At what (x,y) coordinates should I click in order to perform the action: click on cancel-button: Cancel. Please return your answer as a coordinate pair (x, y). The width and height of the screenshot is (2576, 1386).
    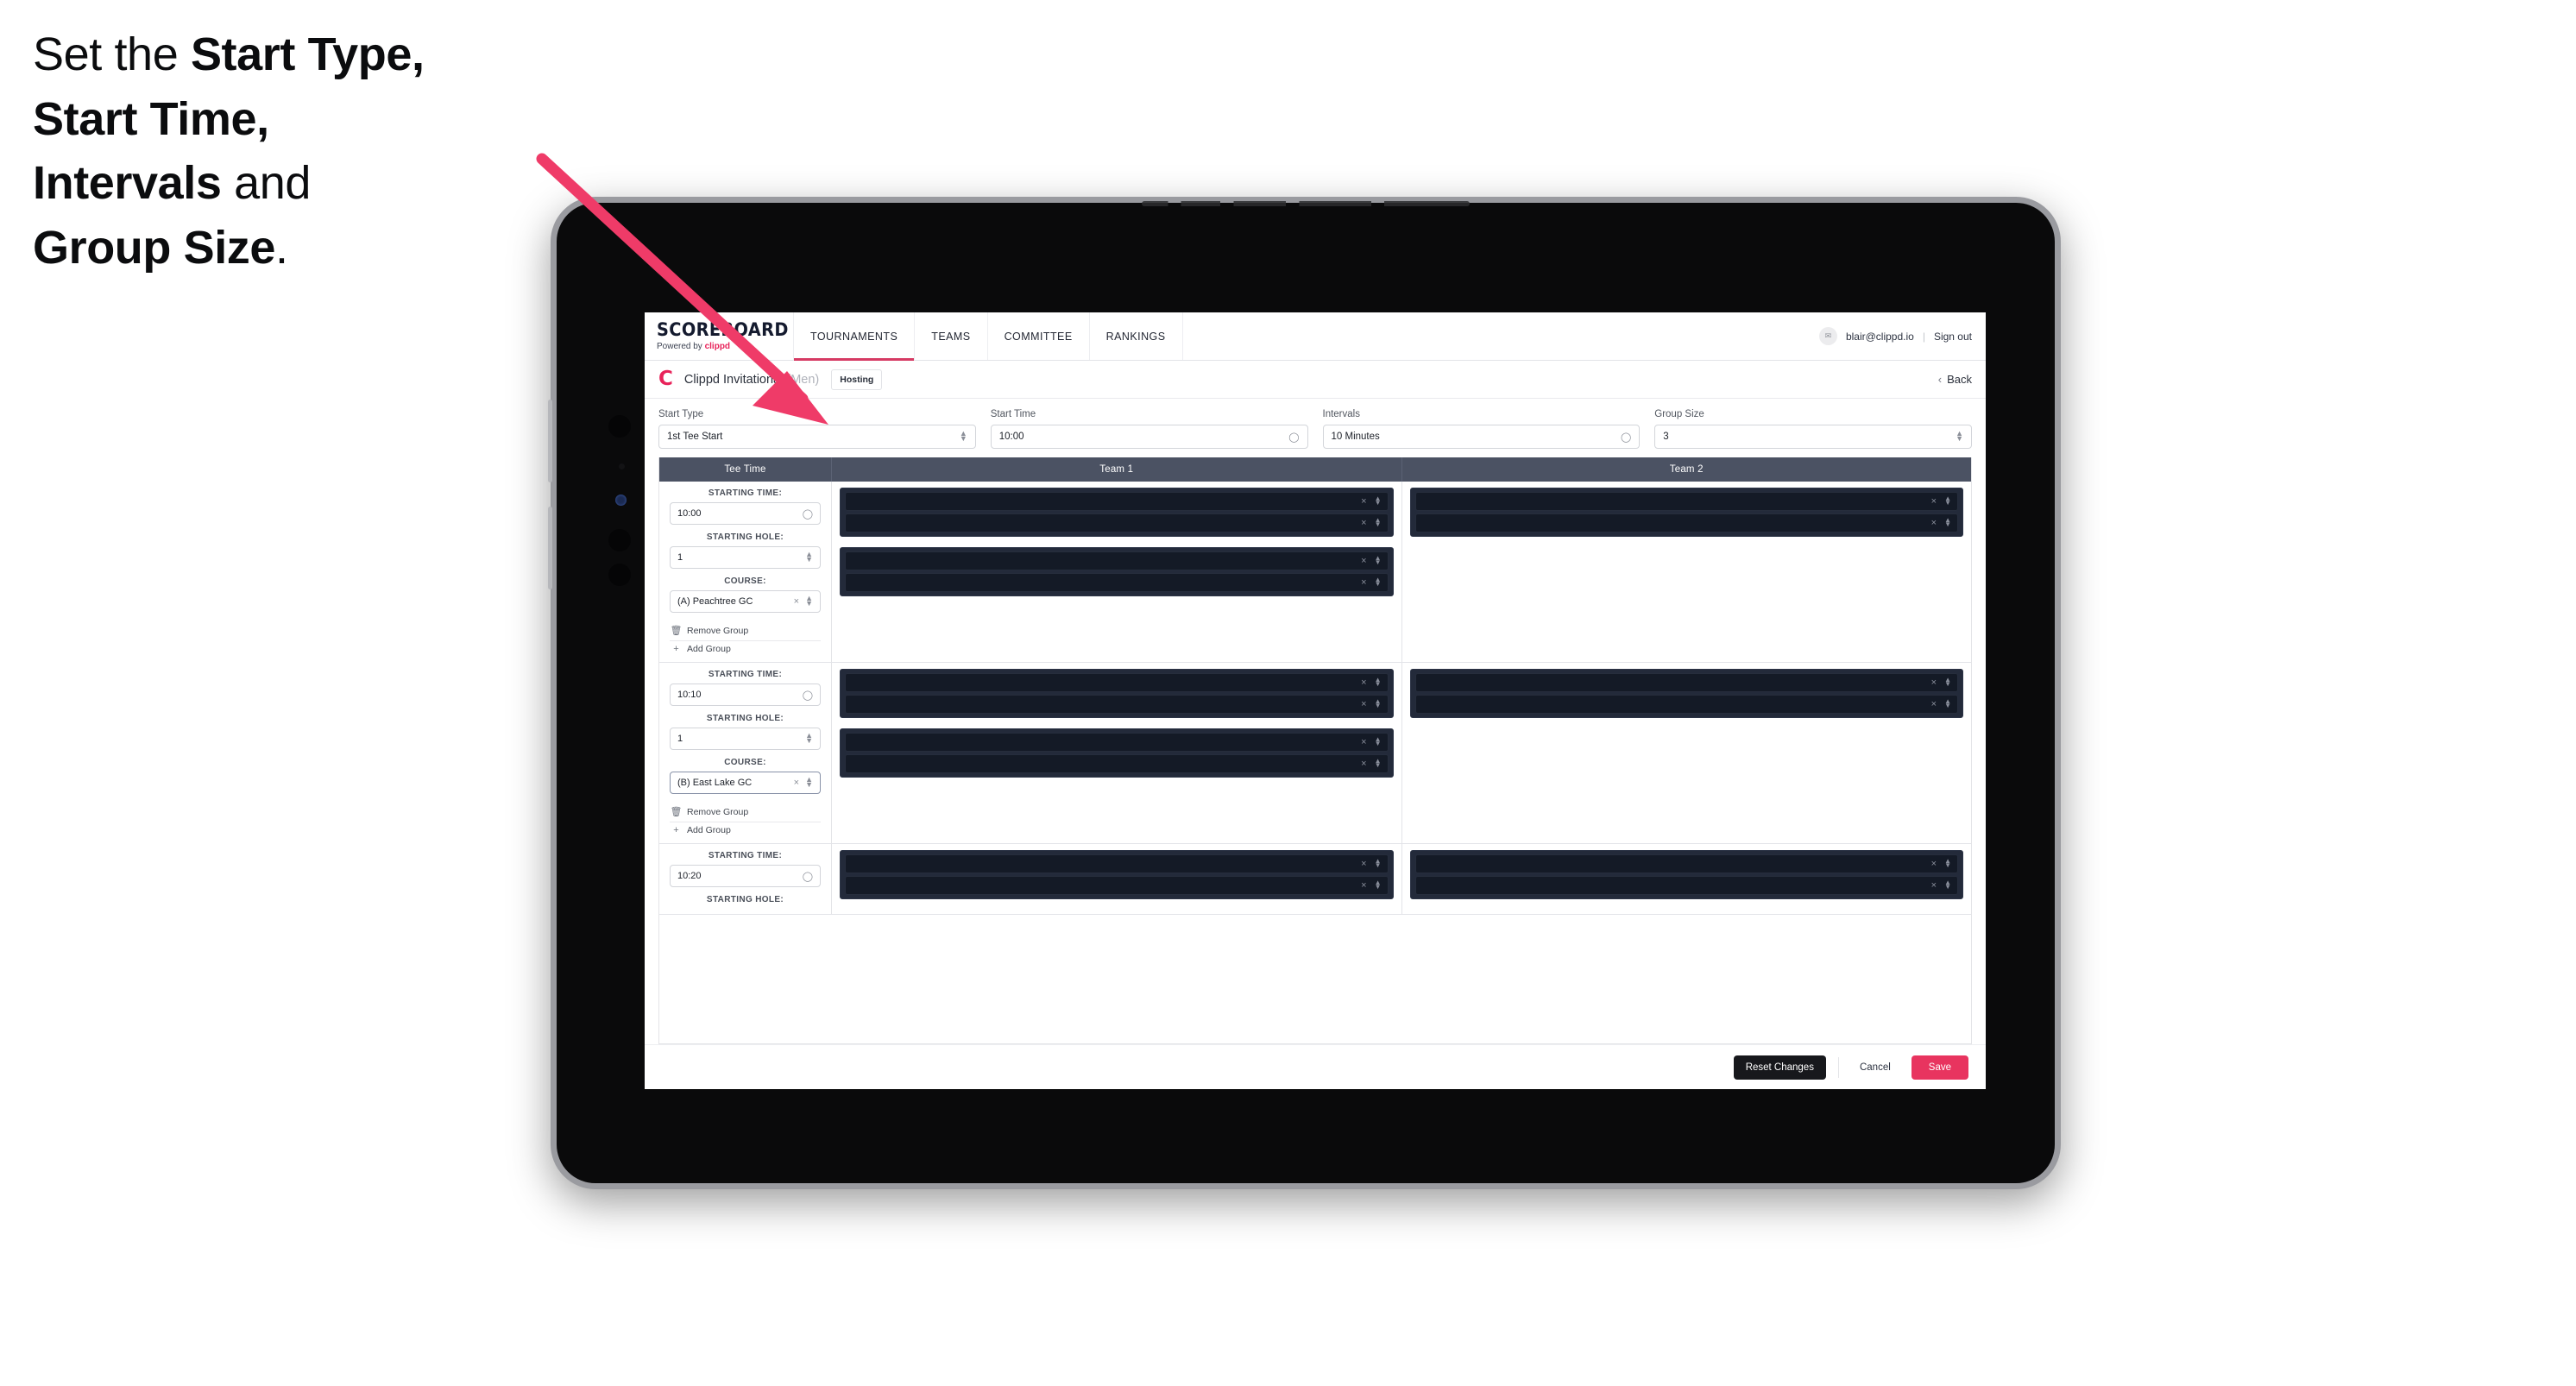
    Looking at the image, I should click on (1875, 1068).